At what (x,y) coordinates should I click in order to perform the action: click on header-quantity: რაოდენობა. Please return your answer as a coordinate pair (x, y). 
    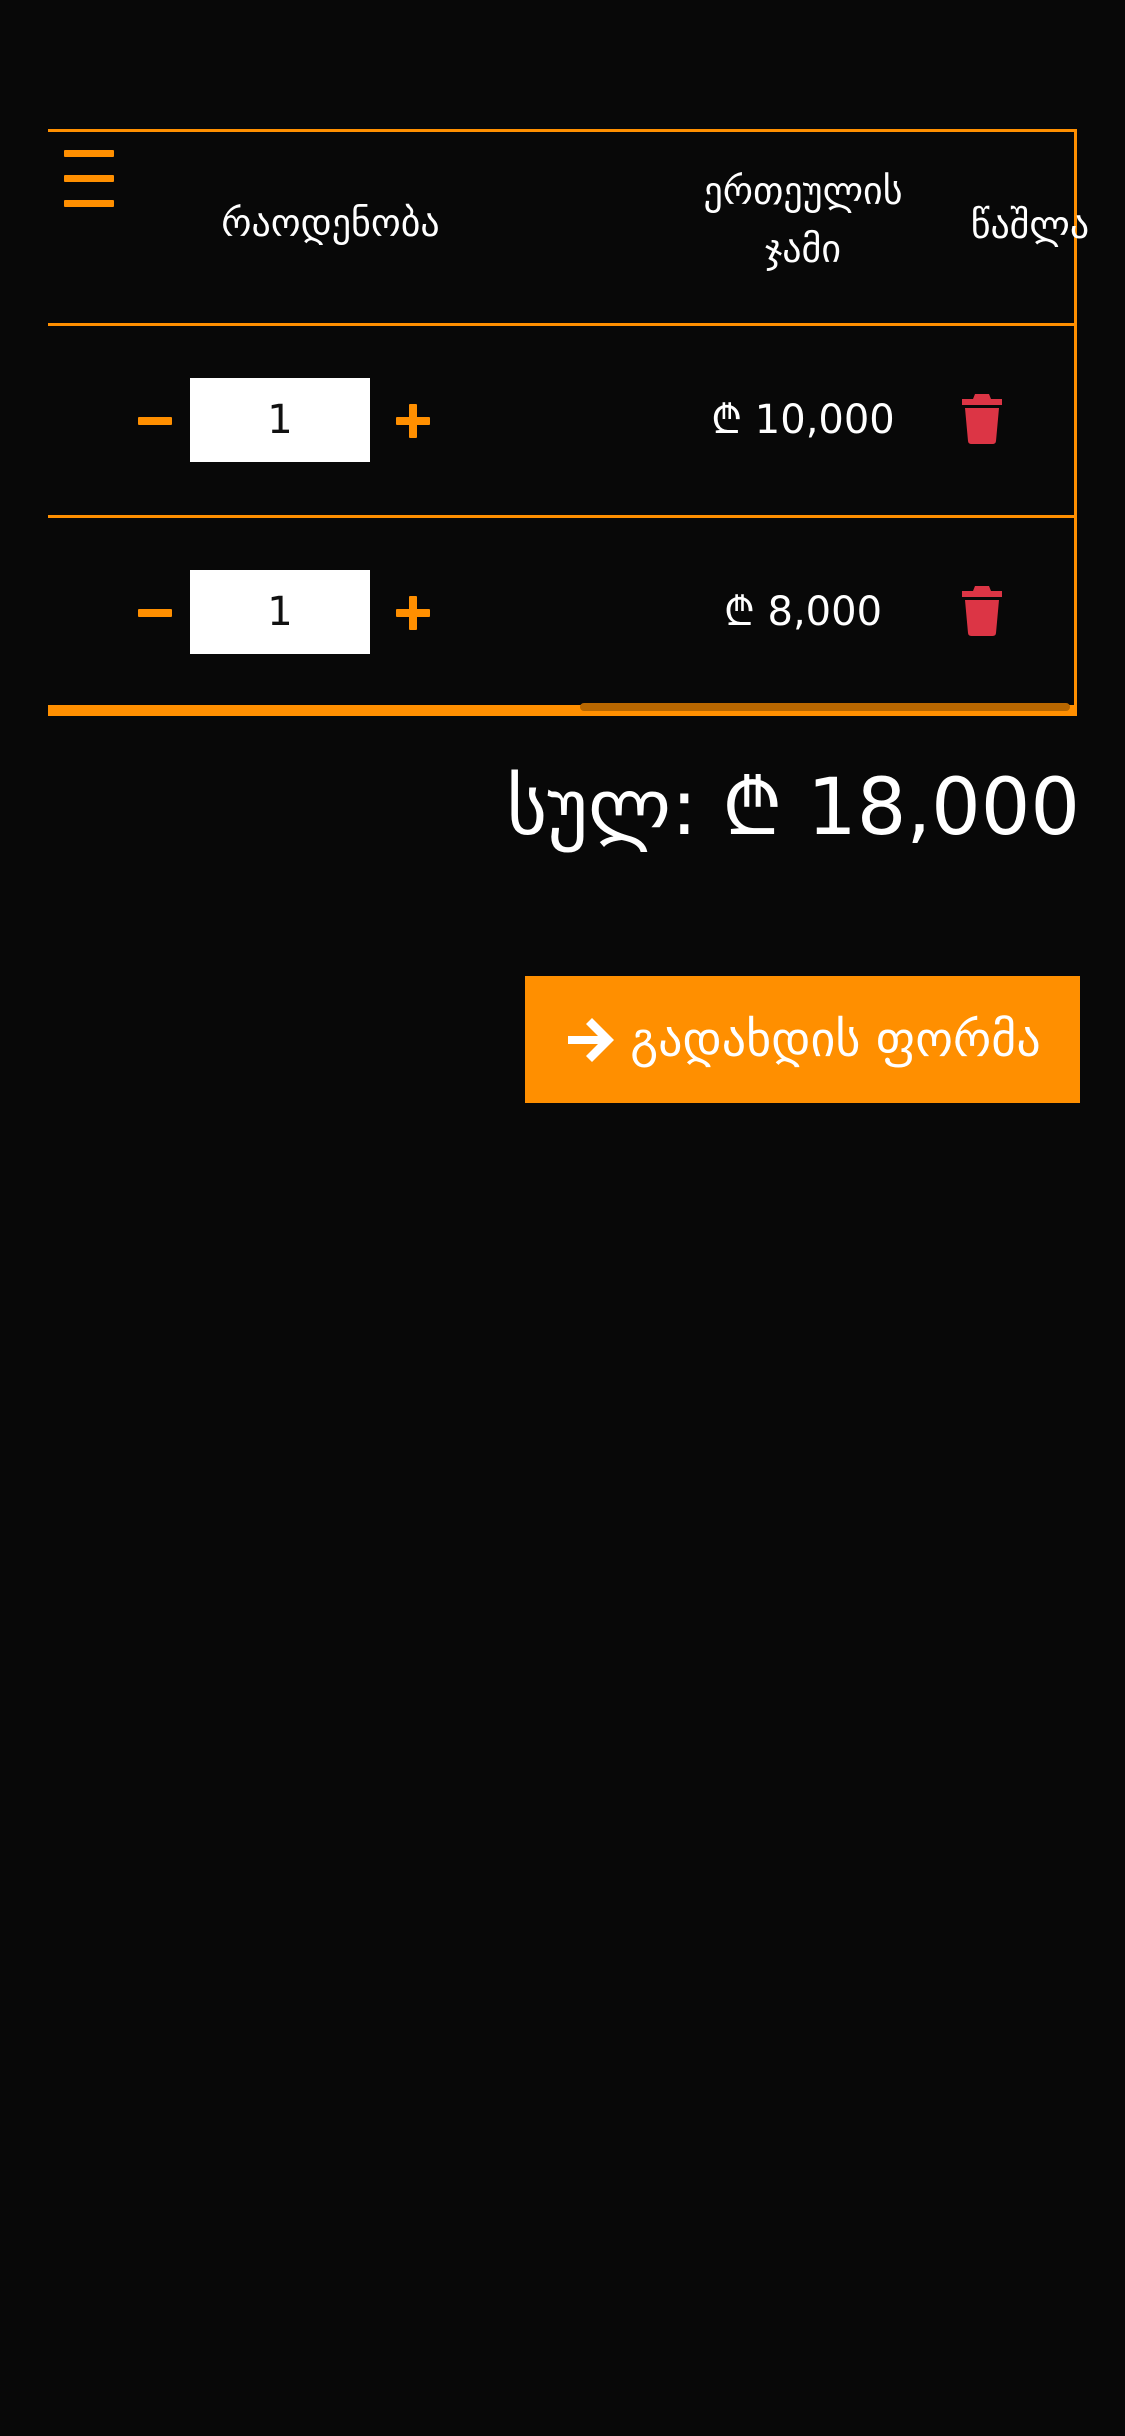
    Looking at the image, I should click on (330, 223).